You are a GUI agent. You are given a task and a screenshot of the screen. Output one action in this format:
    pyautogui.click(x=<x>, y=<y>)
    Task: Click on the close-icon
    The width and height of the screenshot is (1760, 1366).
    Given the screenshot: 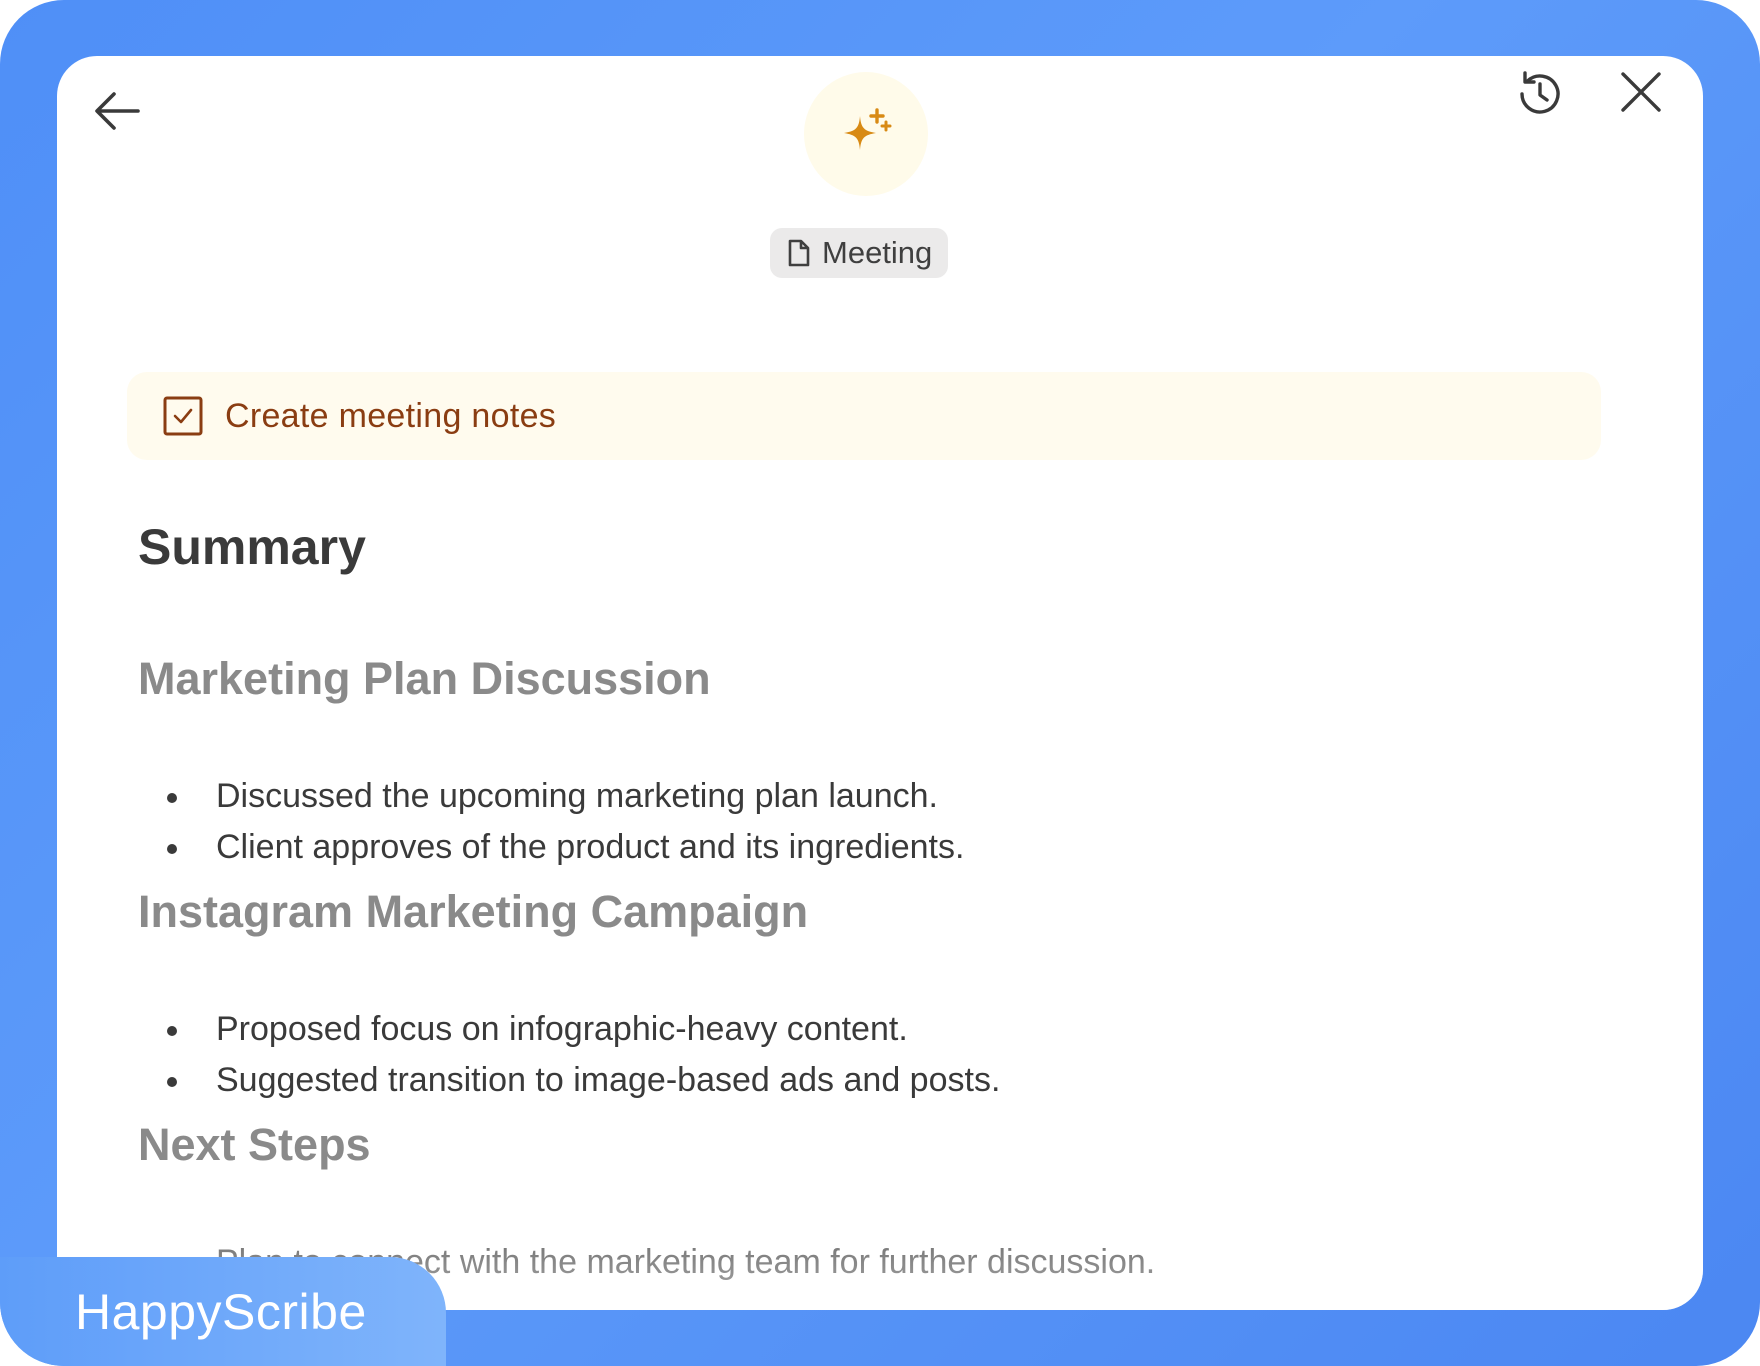 What is the action you would take?
    pyautogui.click(x=1641, y=92)
    